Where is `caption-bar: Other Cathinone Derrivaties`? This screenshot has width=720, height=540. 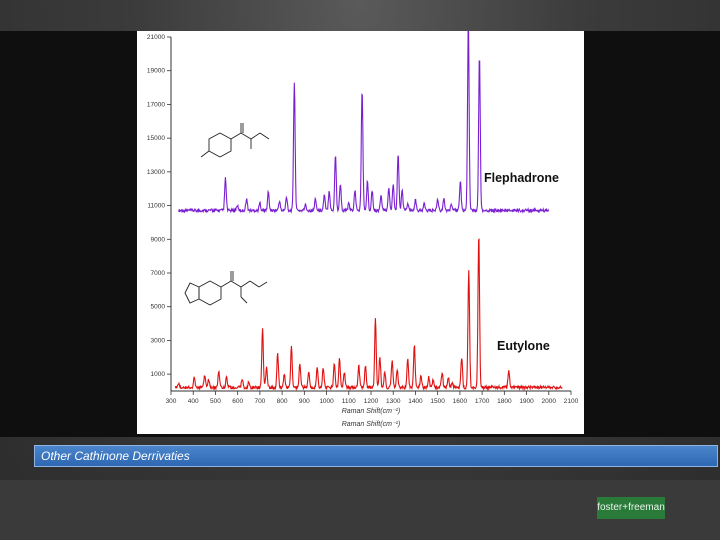
caption-bar: Other Cathinone Derrivaties is located at coordinates (376, 456).